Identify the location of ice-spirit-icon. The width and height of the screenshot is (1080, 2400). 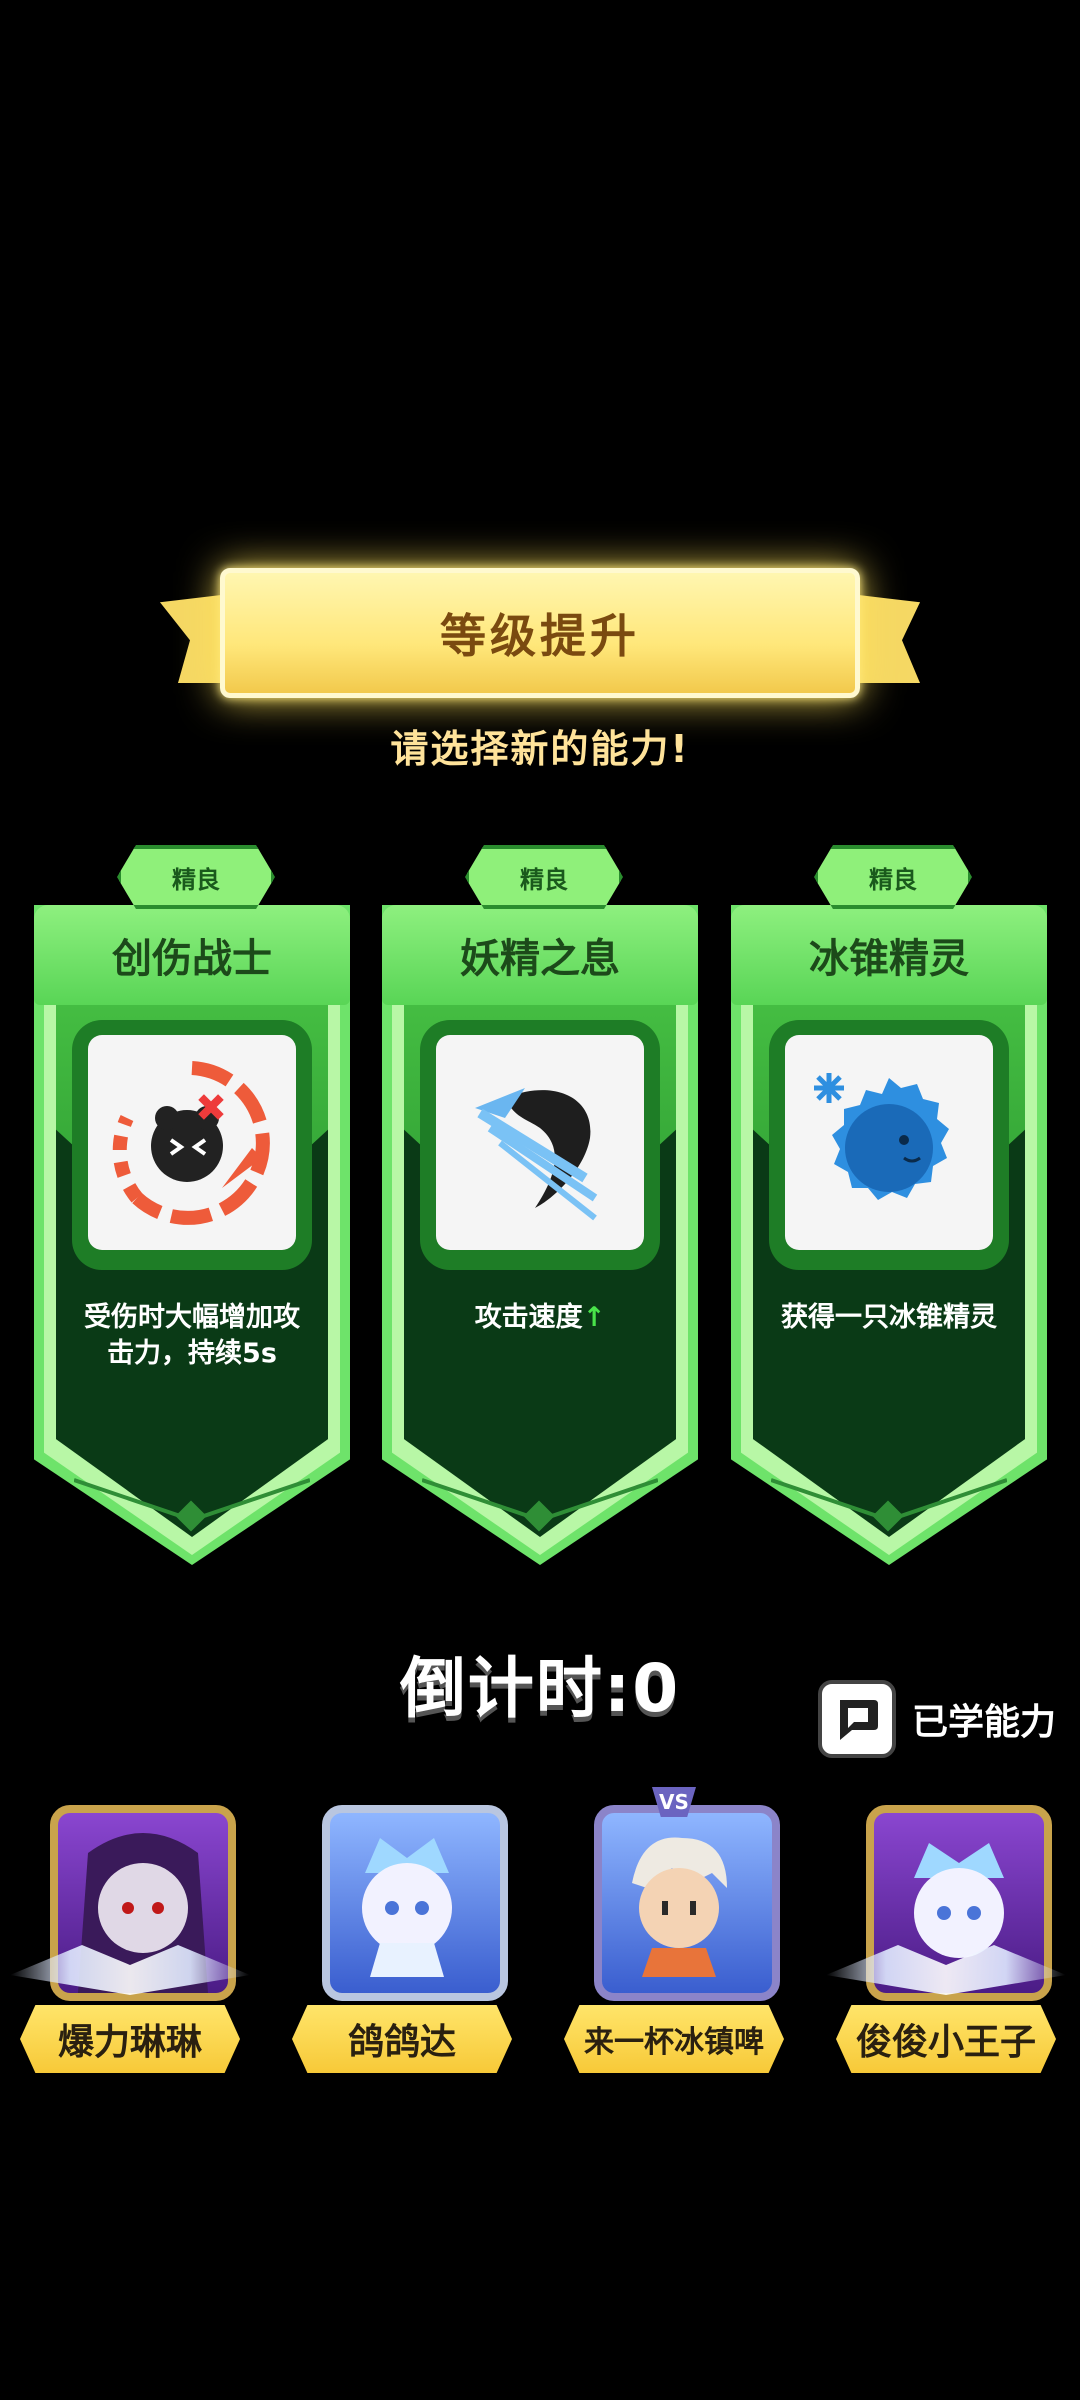
(889, 1142).